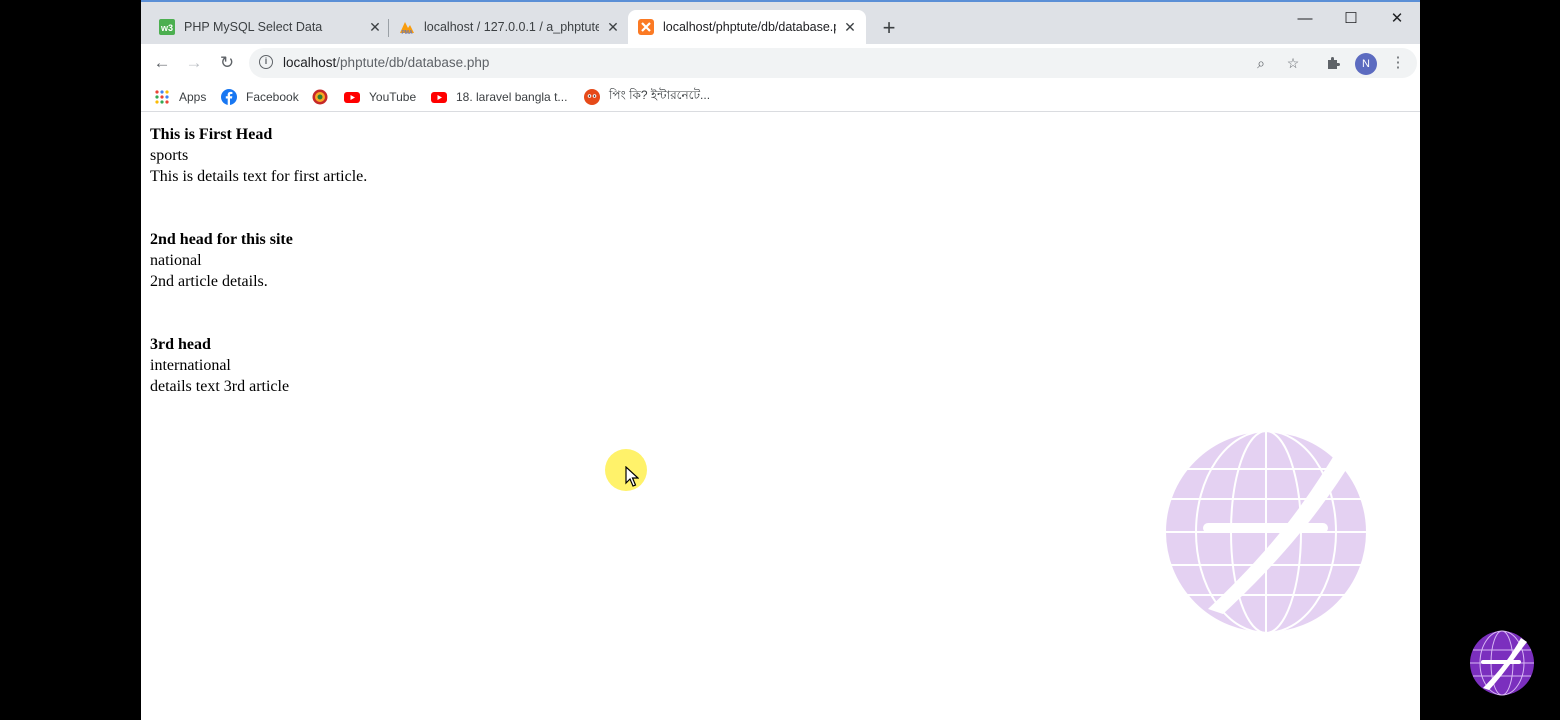  Describe the element at coordinates (229, 97) in the screenshot. I see `facebook-icon` at that location.